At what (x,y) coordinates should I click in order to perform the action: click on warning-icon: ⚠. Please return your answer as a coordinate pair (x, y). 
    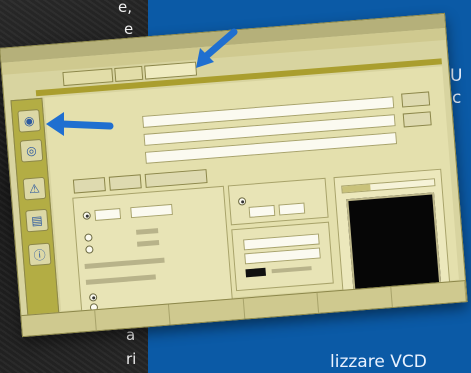
    Looking at the image, I should click on (34, 188).